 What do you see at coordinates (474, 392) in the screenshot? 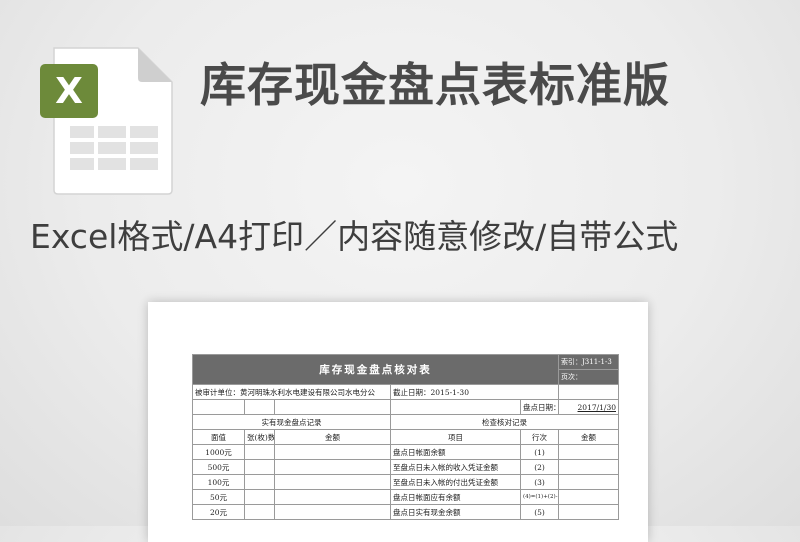
I see `cutoff-date: 截止日期：2015-1-30` at bounding box center [474, 392].